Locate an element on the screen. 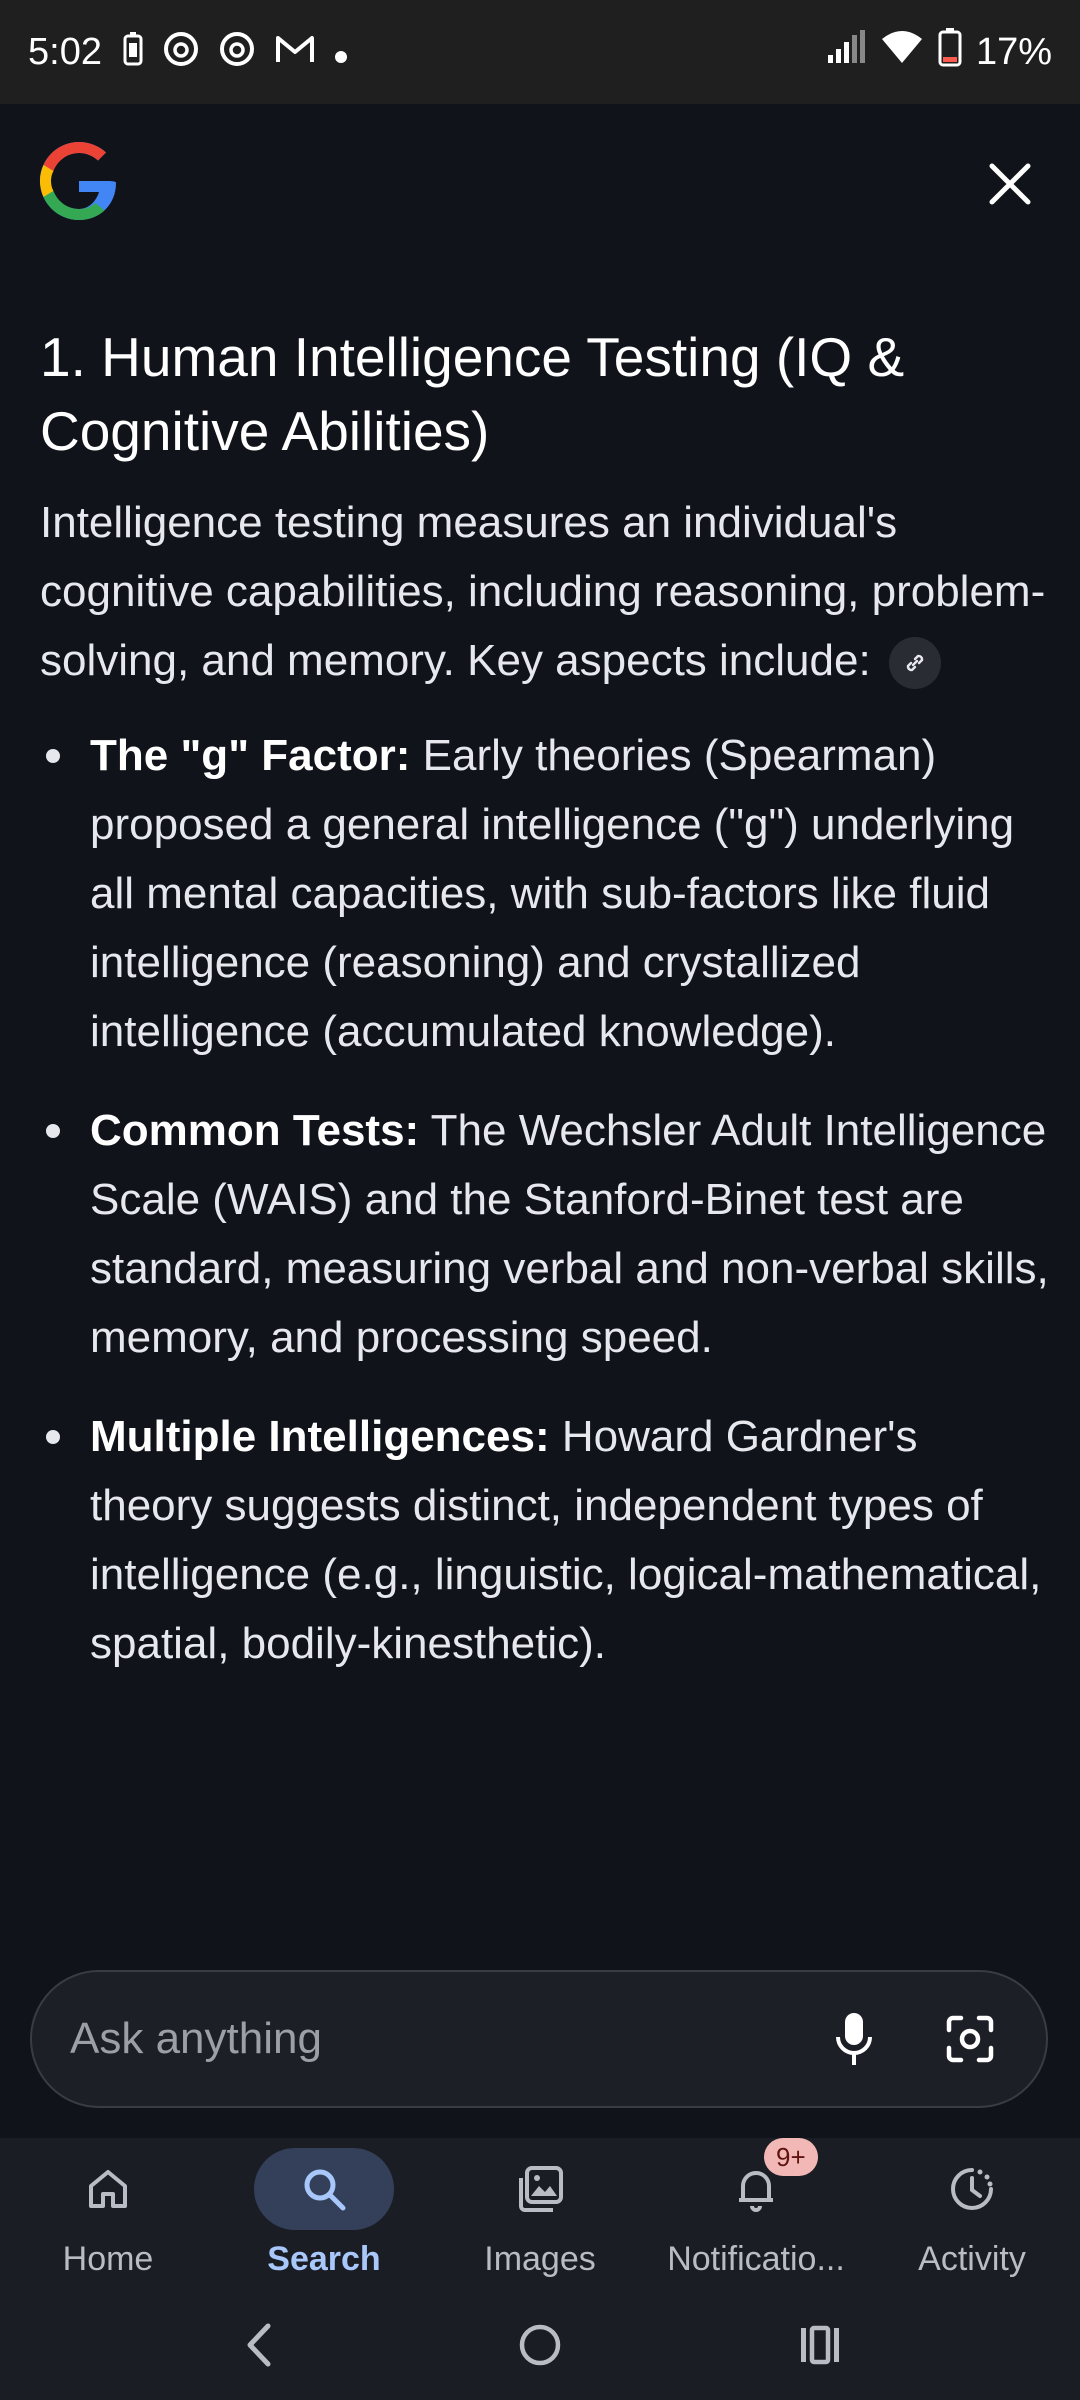 The width and height of the screenshot is (1080, 2400). nav-item-images: Images is located at coordinates (540, 2214).